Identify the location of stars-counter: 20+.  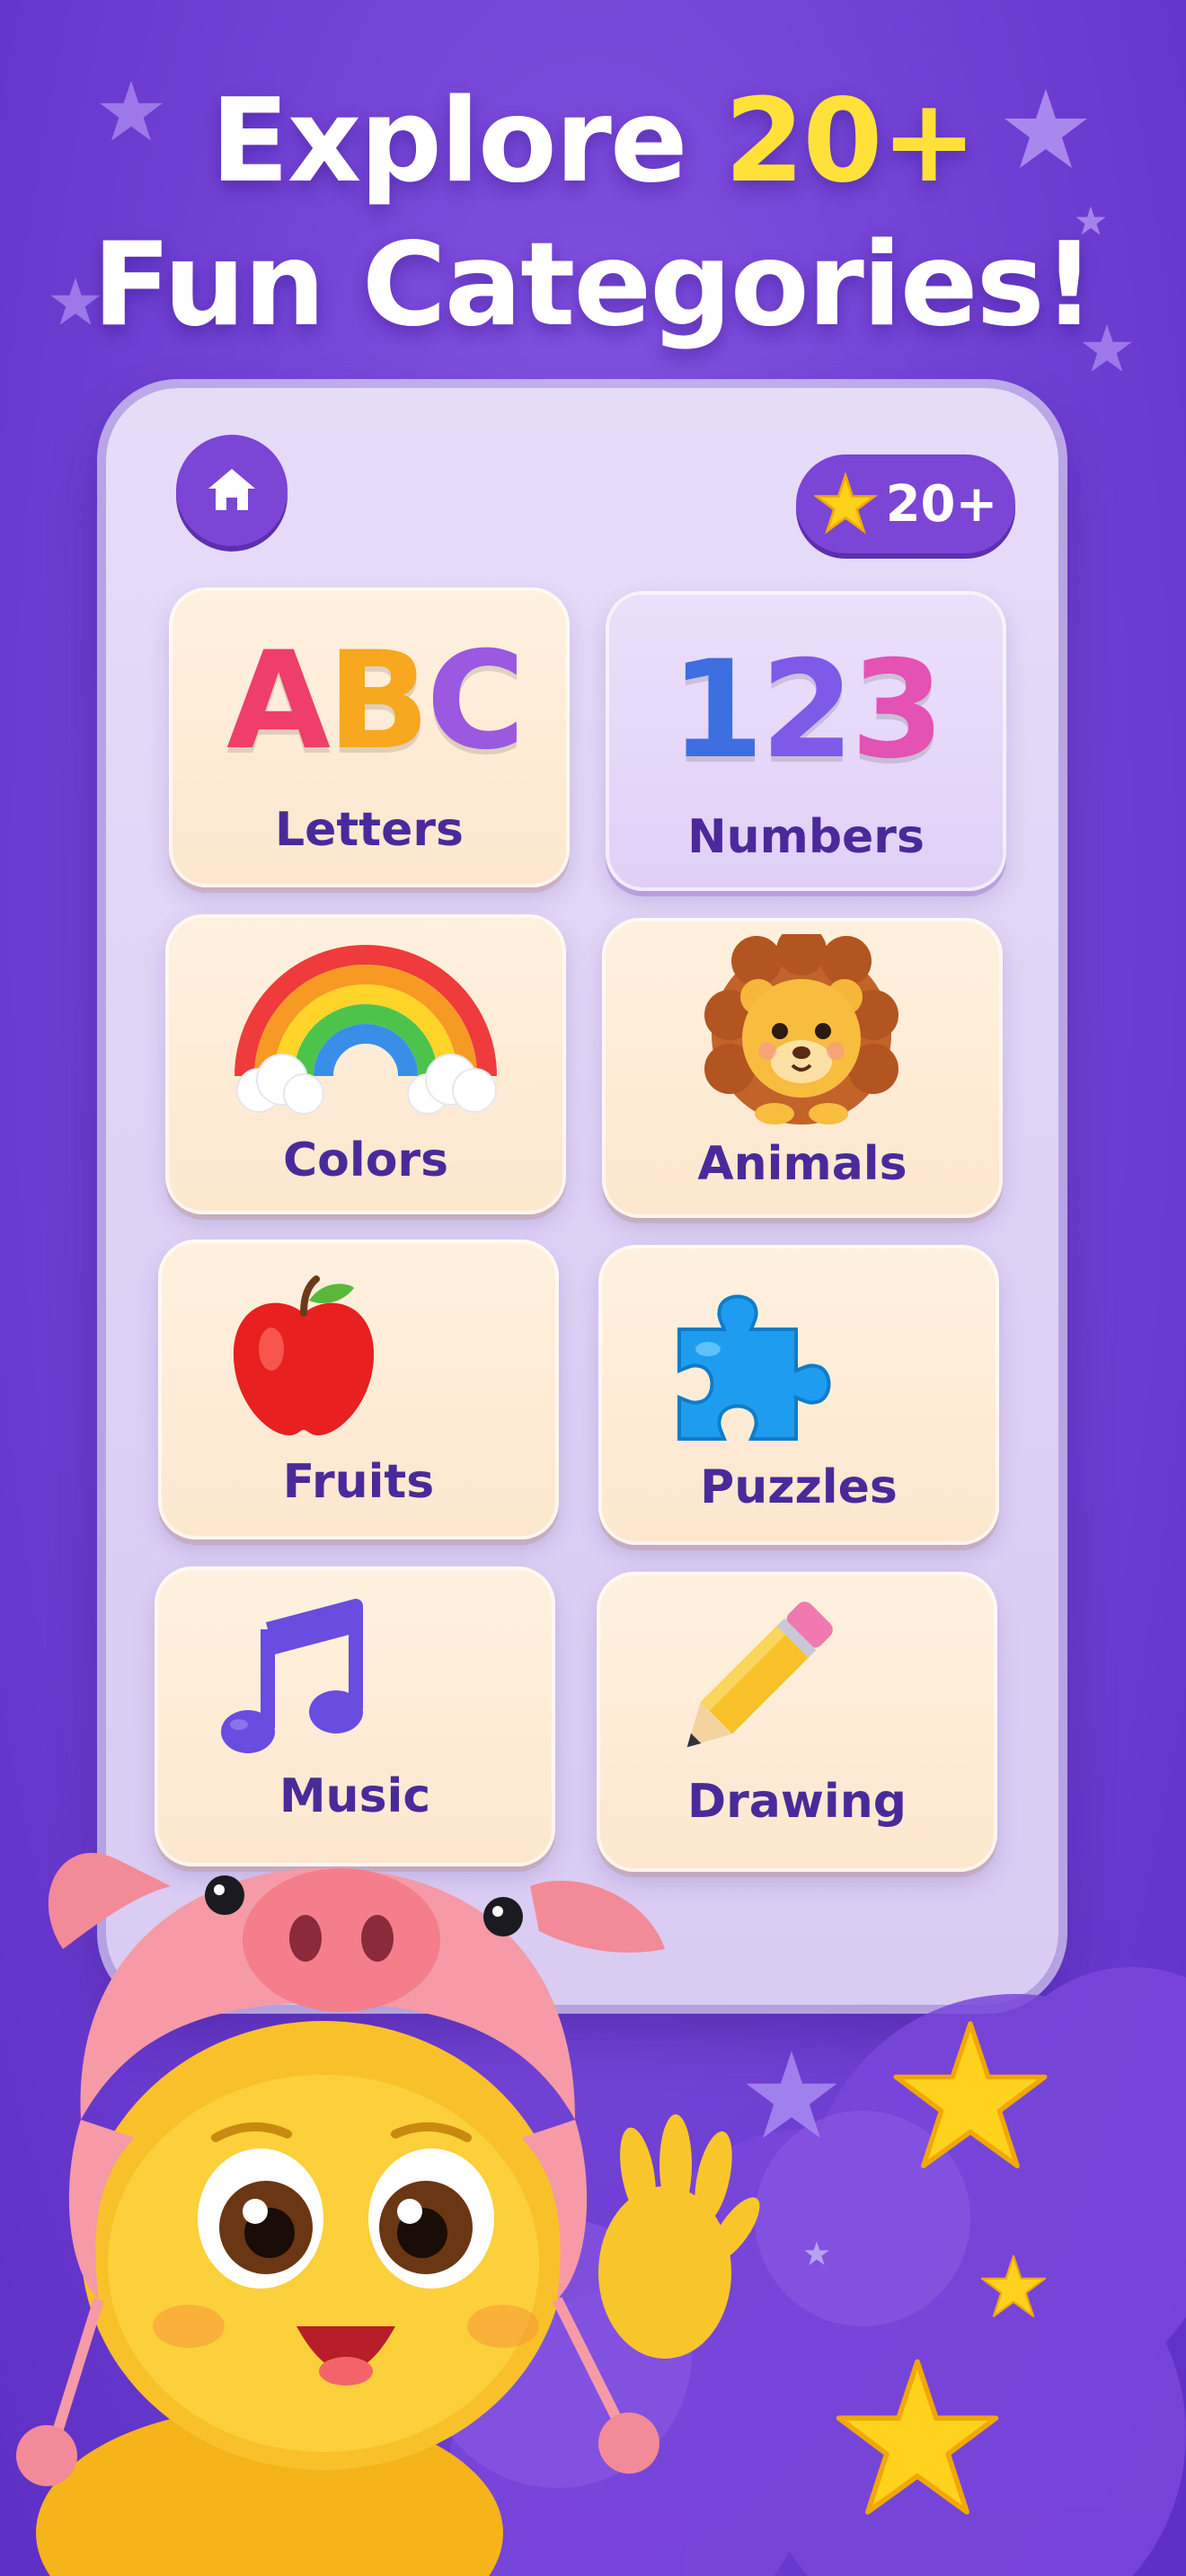
(905, 503).